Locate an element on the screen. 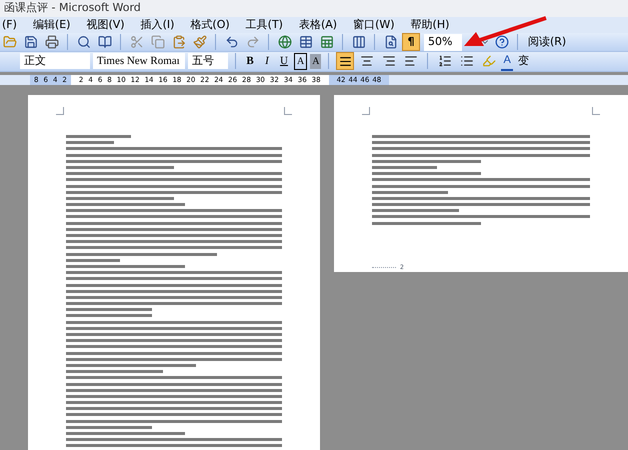  menu-item: 工具(T) is located at coordinates (264, 24).